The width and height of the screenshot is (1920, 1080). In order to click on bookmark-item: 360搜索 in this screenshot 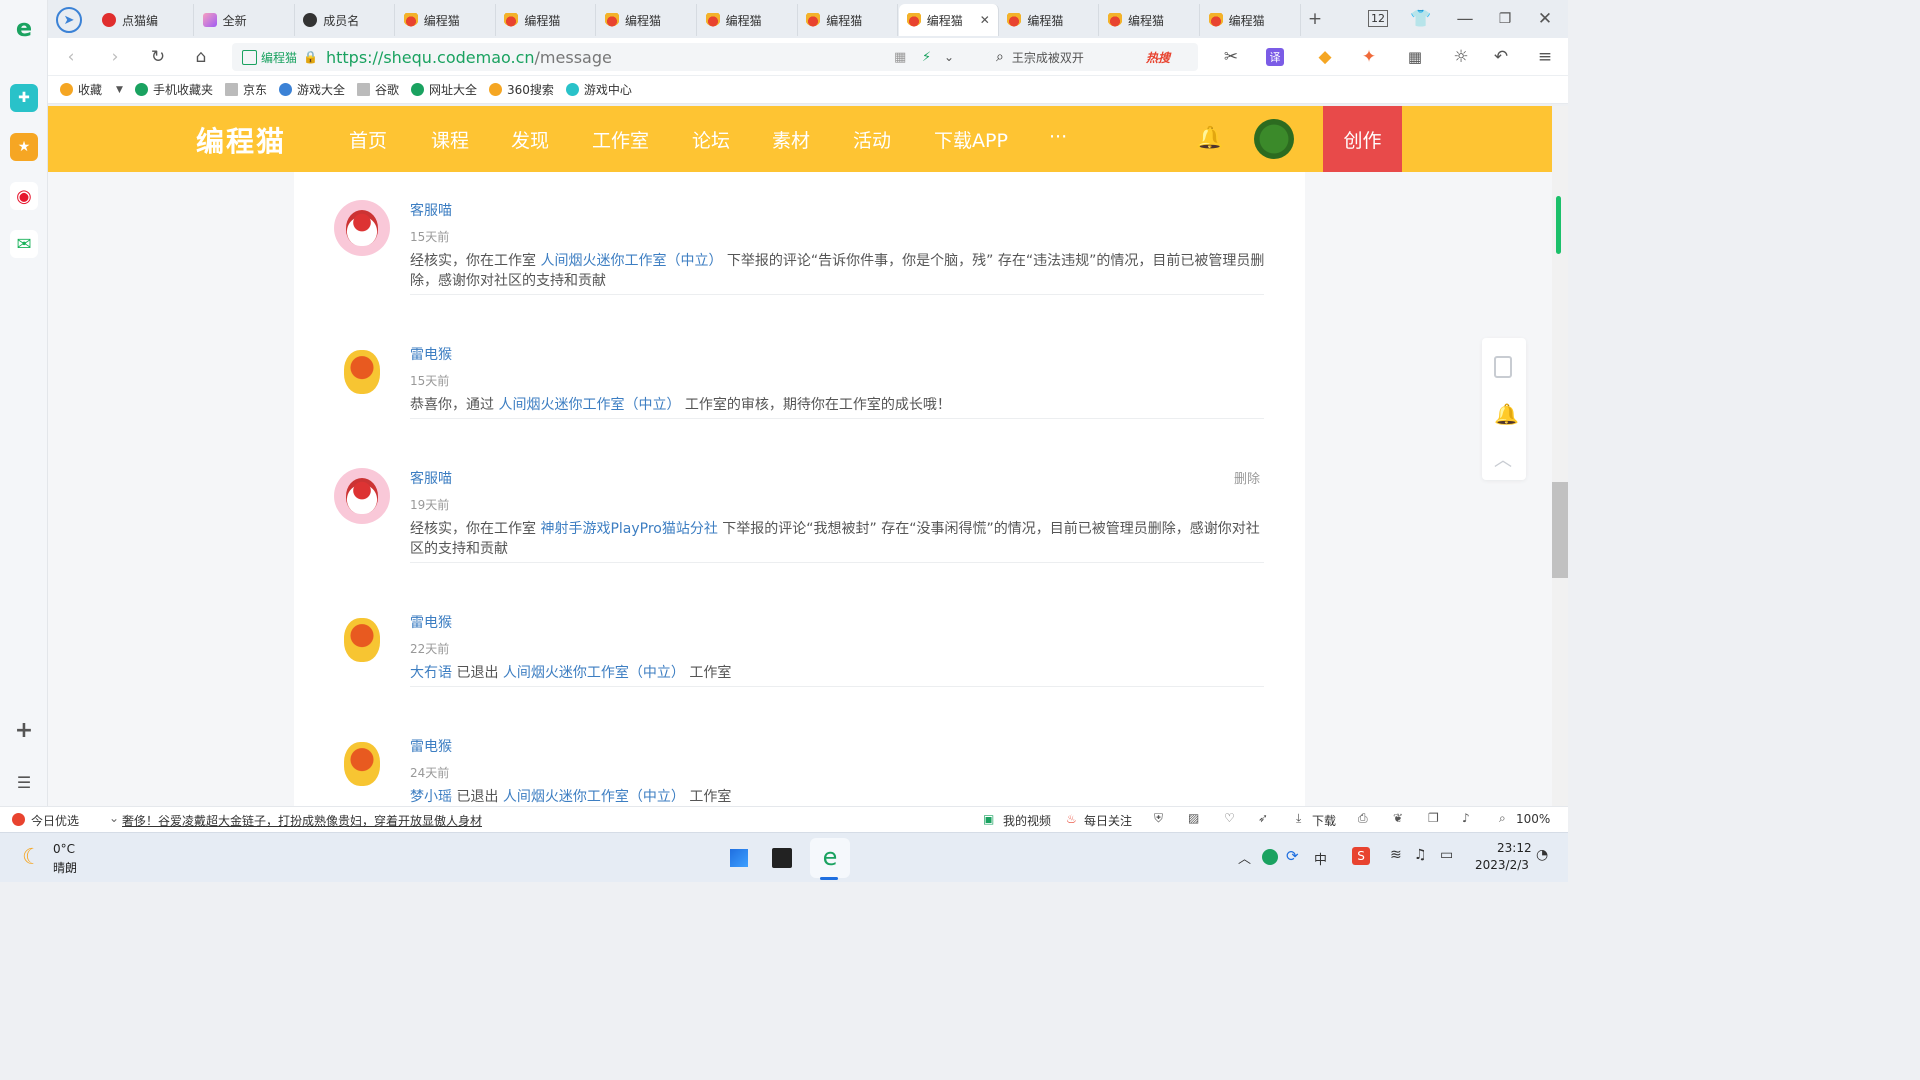, I will do `click(521, 89)`.